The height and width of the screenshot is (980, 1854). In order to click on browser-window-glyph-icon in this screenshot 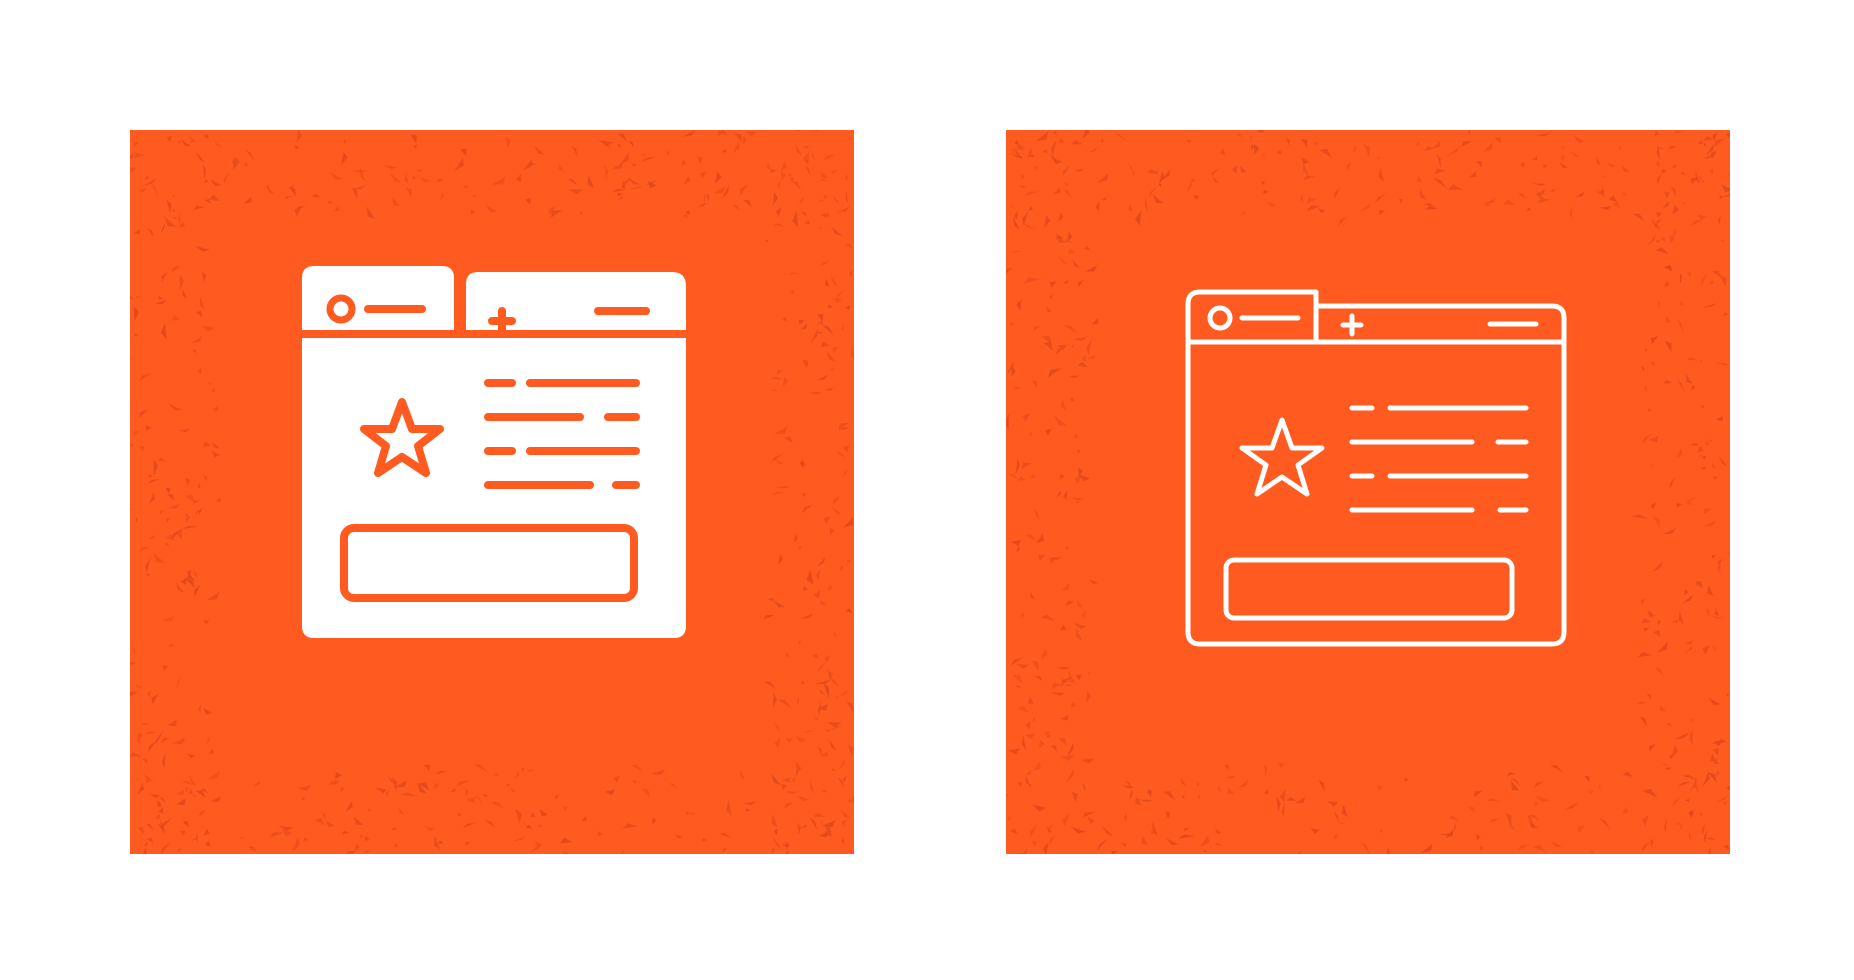, I will do `click(494, 452)`.